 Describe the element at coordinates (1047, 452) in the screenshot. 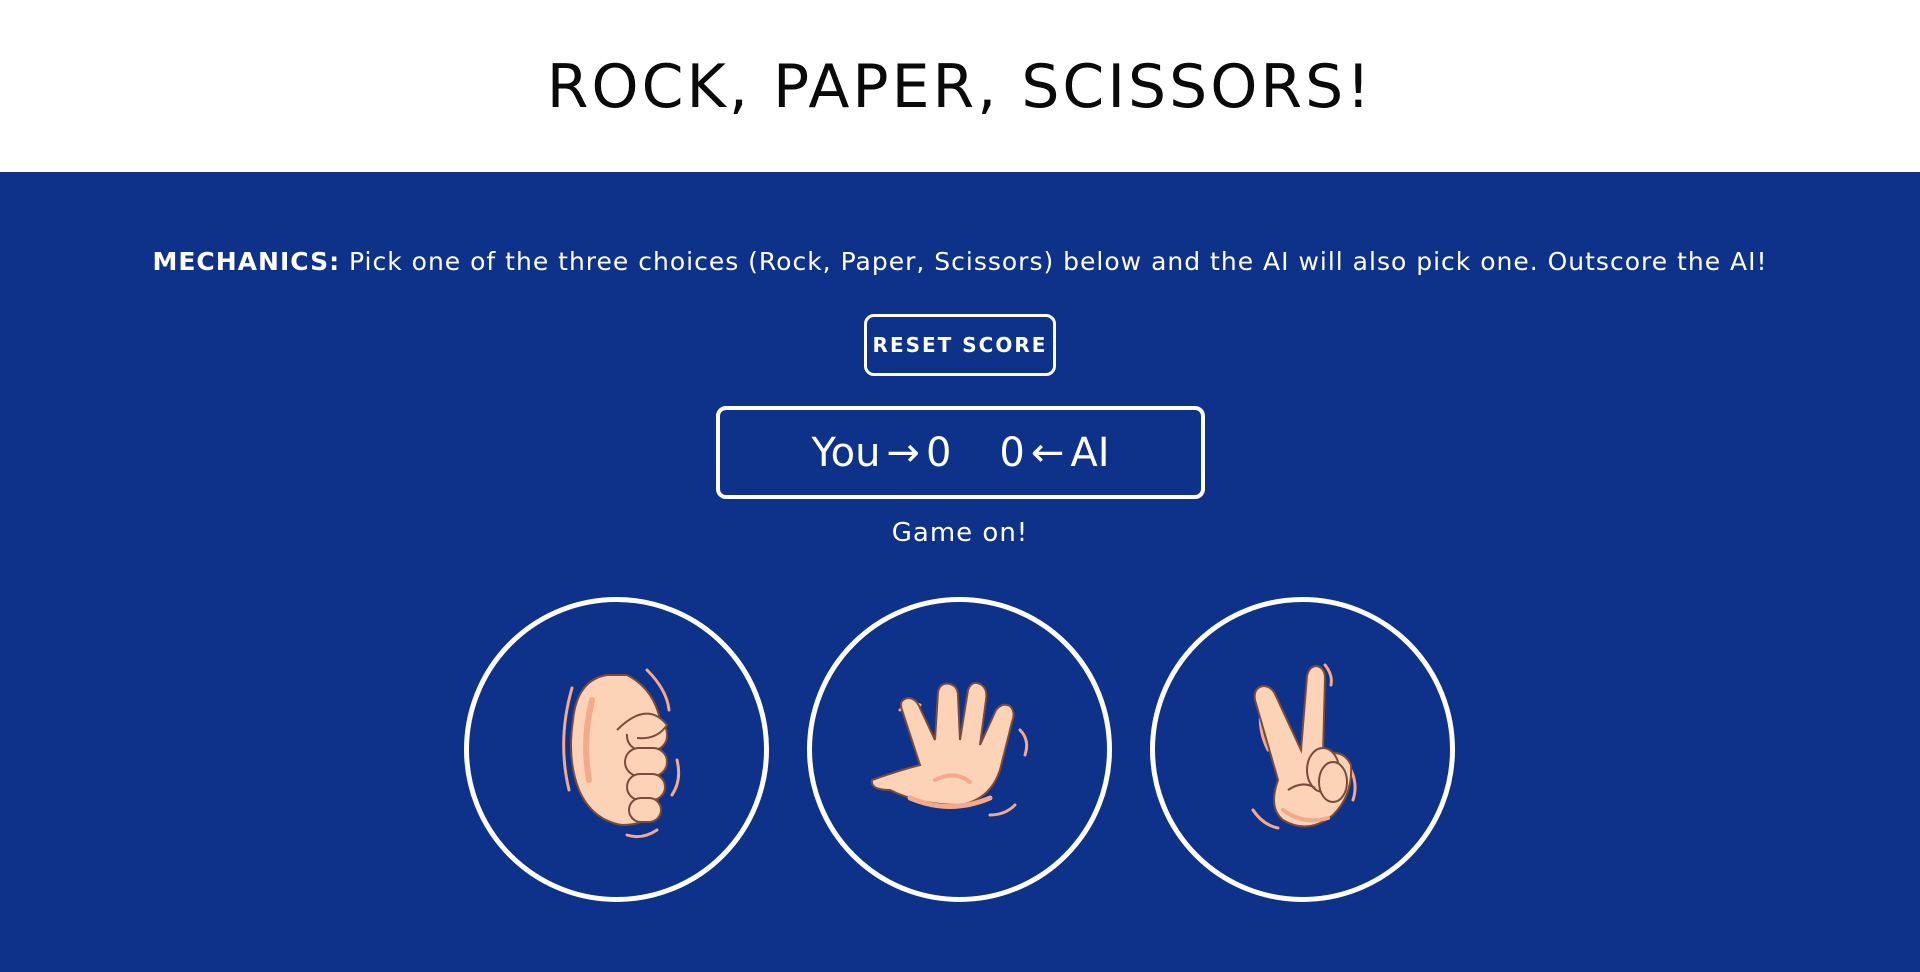

I see `ai-arrow: ←` at that location.